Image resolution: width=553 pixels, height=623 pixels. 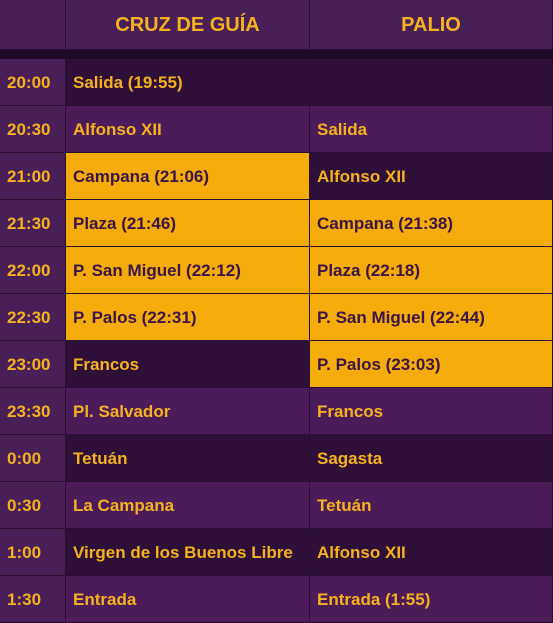 I want to click on palio-cell: Campana (21:38), so click(x=431, y=223).